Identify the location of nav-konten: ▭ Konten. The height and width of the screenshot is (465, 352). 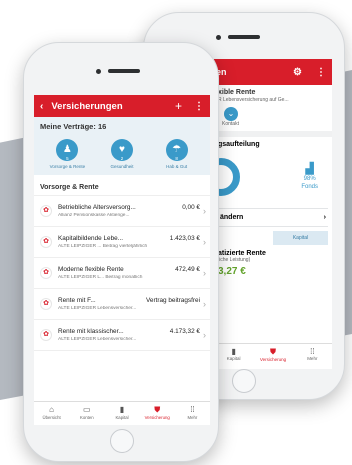
(86, 413).